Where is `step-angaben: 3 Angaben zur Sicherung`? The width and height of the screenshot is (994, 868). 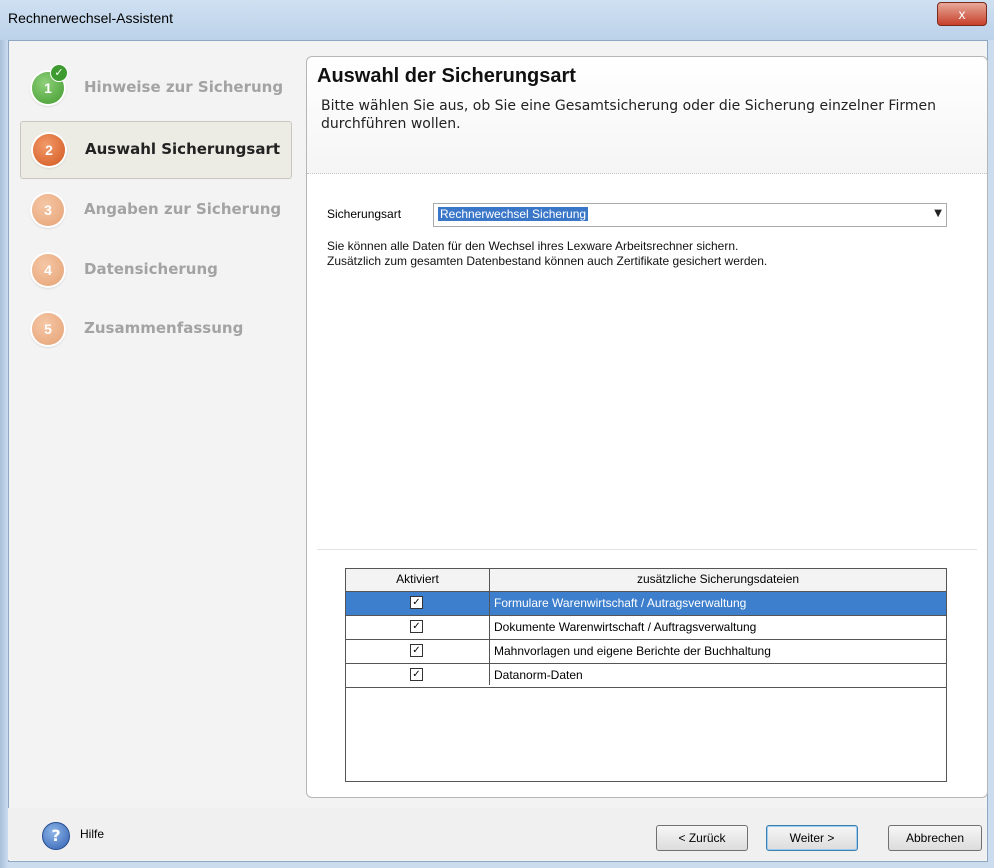
step-angaben: 3 Angaben zur Sicherung is located at coordinates (155, 210).